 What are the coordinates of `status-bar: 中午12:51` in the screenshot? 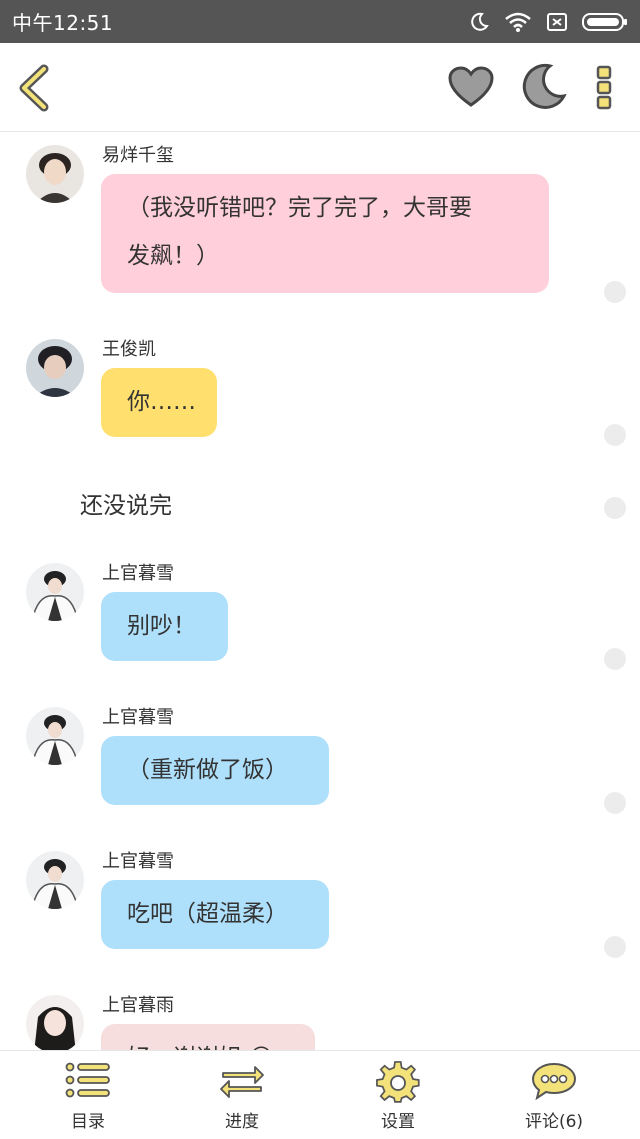 It's located at (320, 21).